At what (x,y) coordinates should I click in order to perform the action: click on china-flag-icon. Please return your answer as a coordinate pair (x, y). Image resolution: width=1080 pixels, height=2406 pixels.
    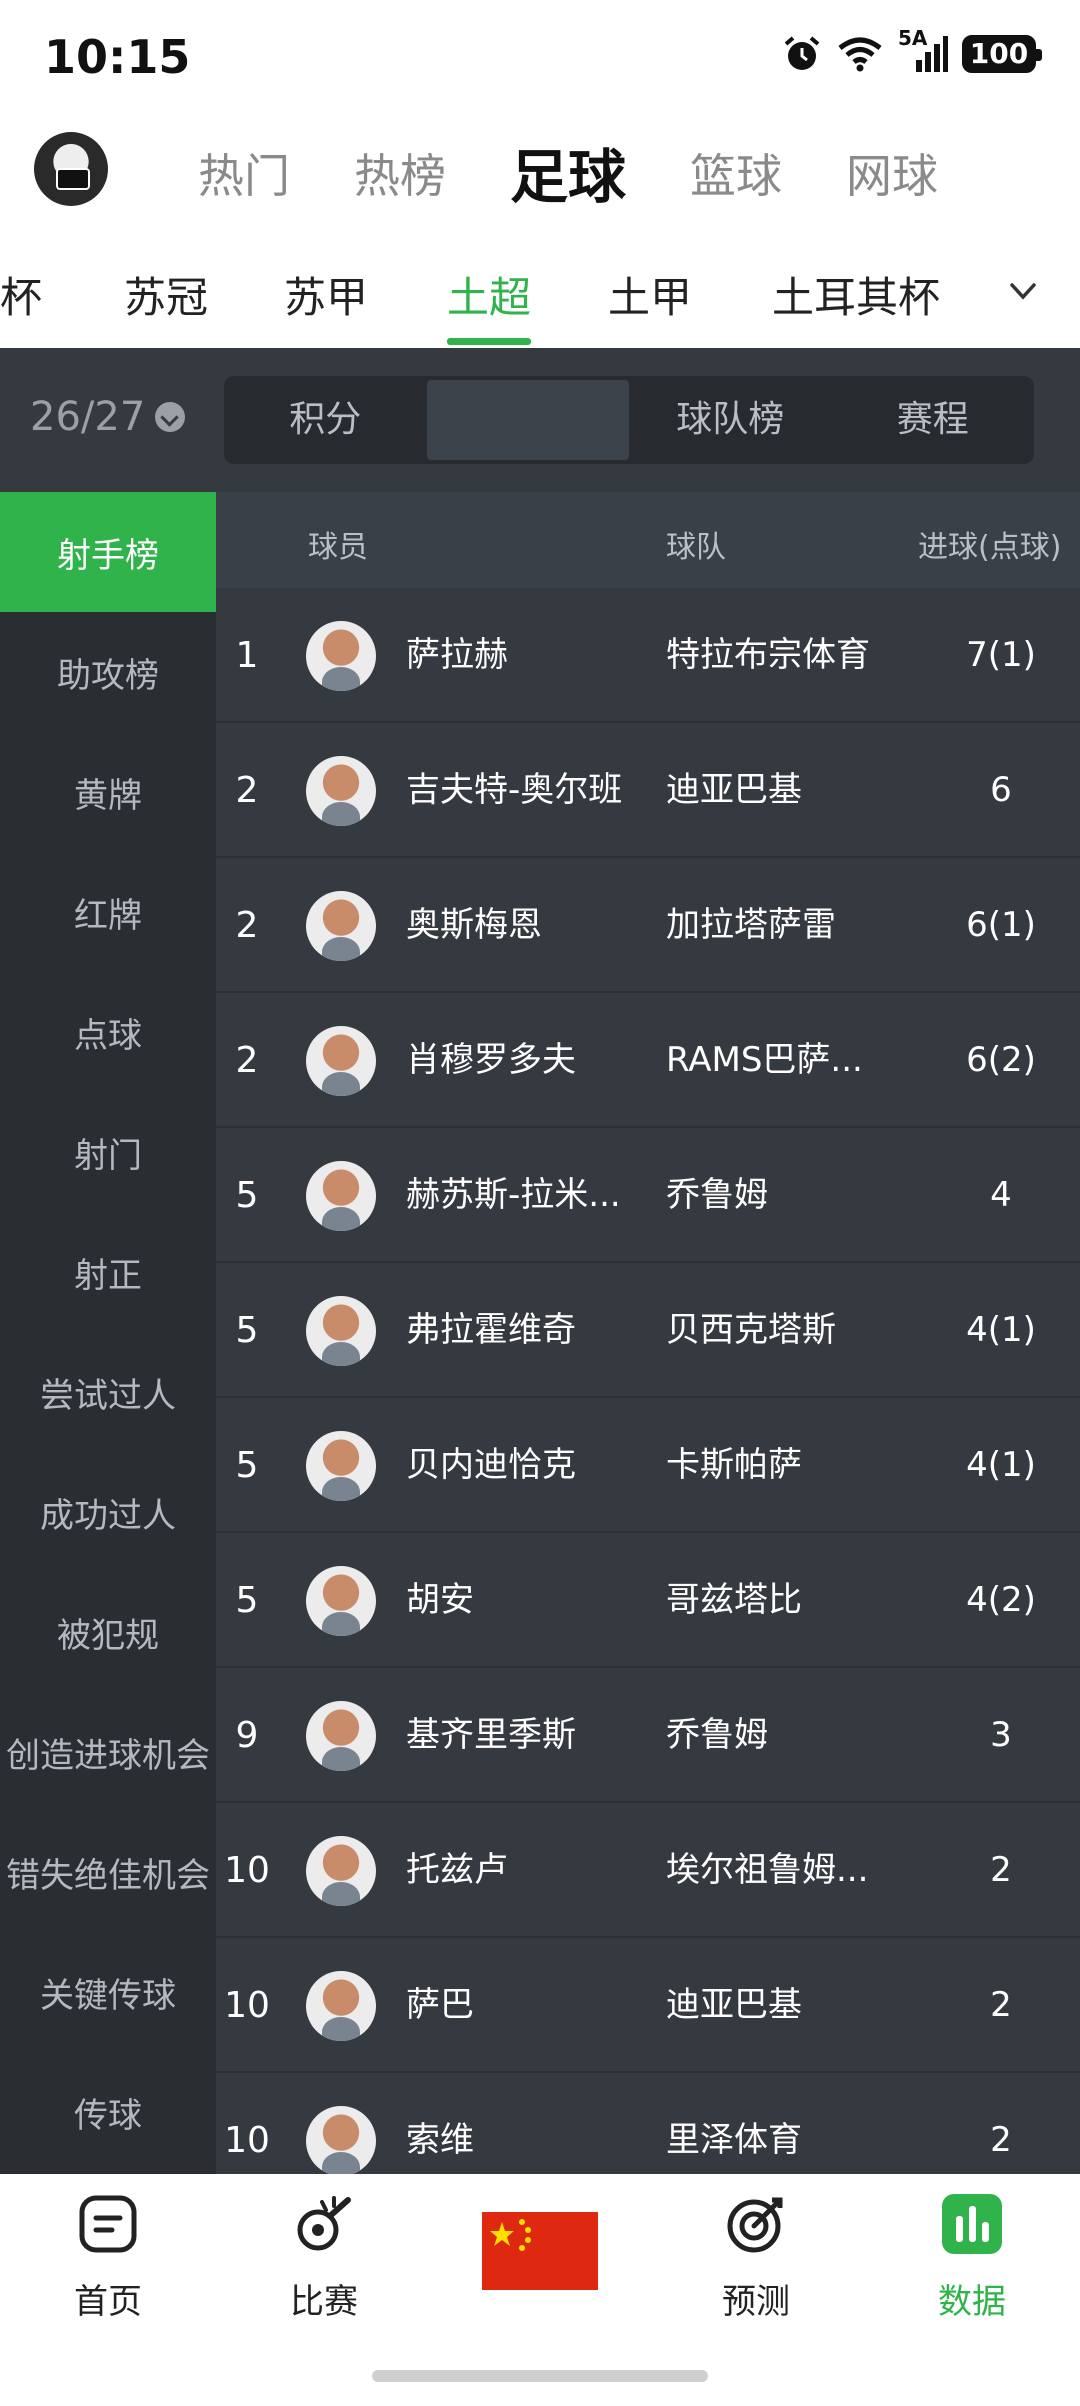
    Looking at the image, I should click on (540, 2251).